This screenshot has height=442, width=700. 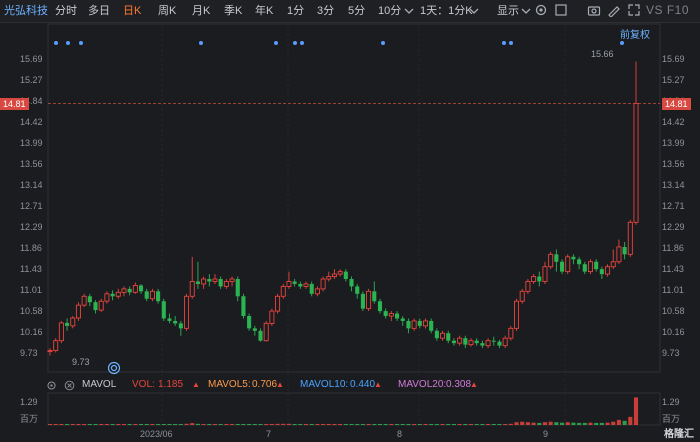 I want to click on gear-icon, so click(x=51, y=387).